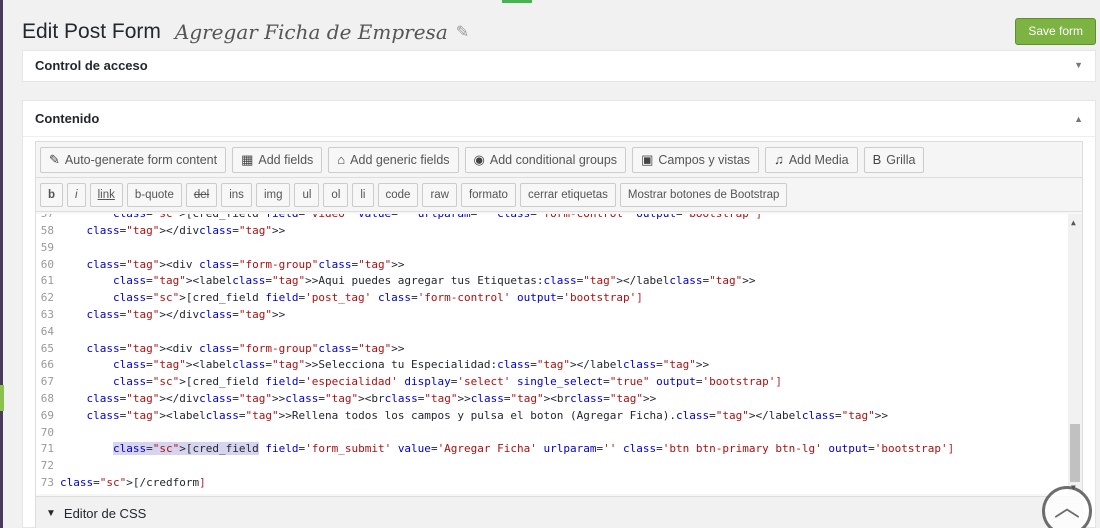 The image size is (1100, 528). I want to click on line-number: 68, so click(47, 398).